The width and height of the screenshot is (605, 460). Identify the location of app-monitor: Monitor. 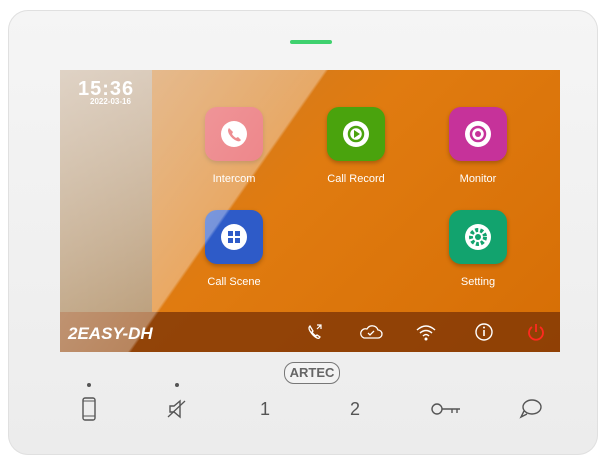
(478, 146).